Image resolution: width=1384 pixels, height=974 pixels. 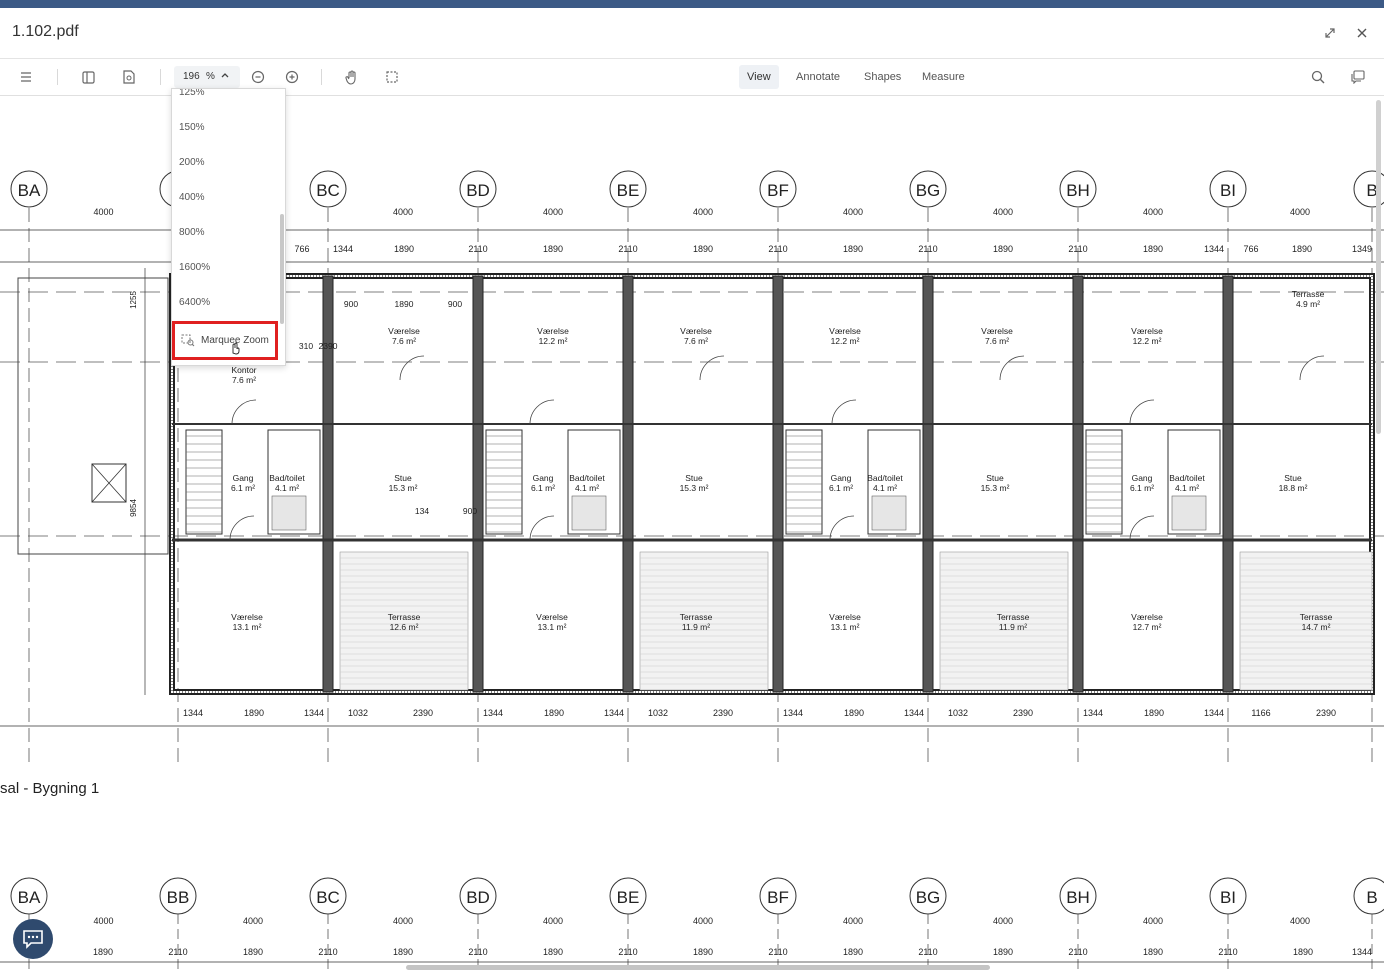 What do you see at coordinates (1318, 77) in the screenshot?
I see `search-icon` at bounding box center [1318, 77].